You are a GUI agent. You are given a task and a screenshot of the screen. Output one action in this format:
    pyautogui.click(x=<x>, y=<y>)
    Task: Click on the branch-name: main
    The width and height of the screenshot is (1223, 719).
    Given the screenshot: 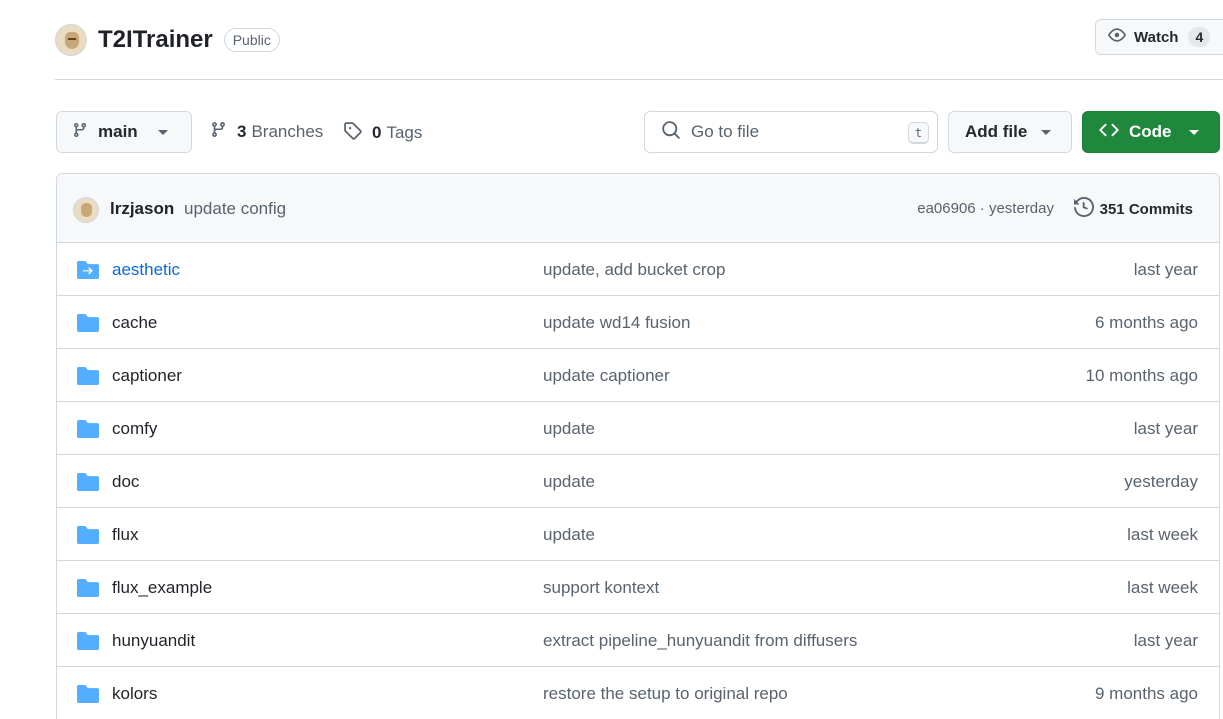 What is the action you would take?
    pyautogui.click(x=118, y=131)
    